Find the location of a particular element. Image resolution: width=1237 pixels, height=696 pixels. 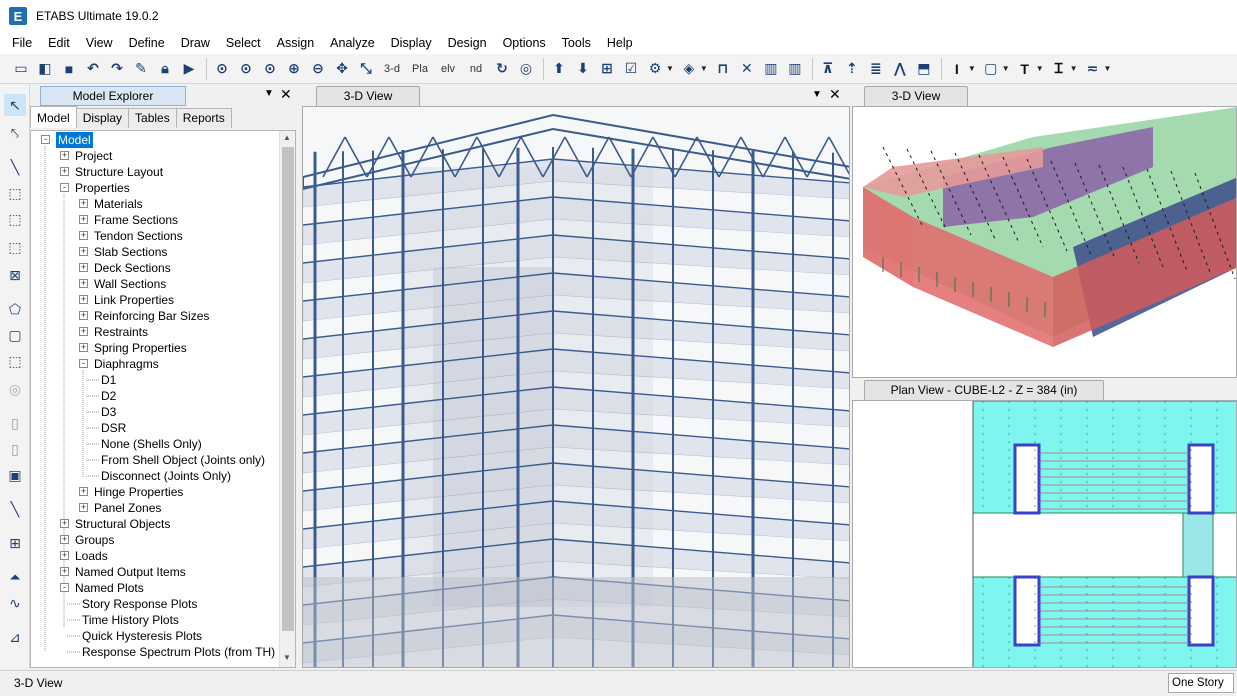

tree-item: Time History Plots is located at coordinates (156, 620).